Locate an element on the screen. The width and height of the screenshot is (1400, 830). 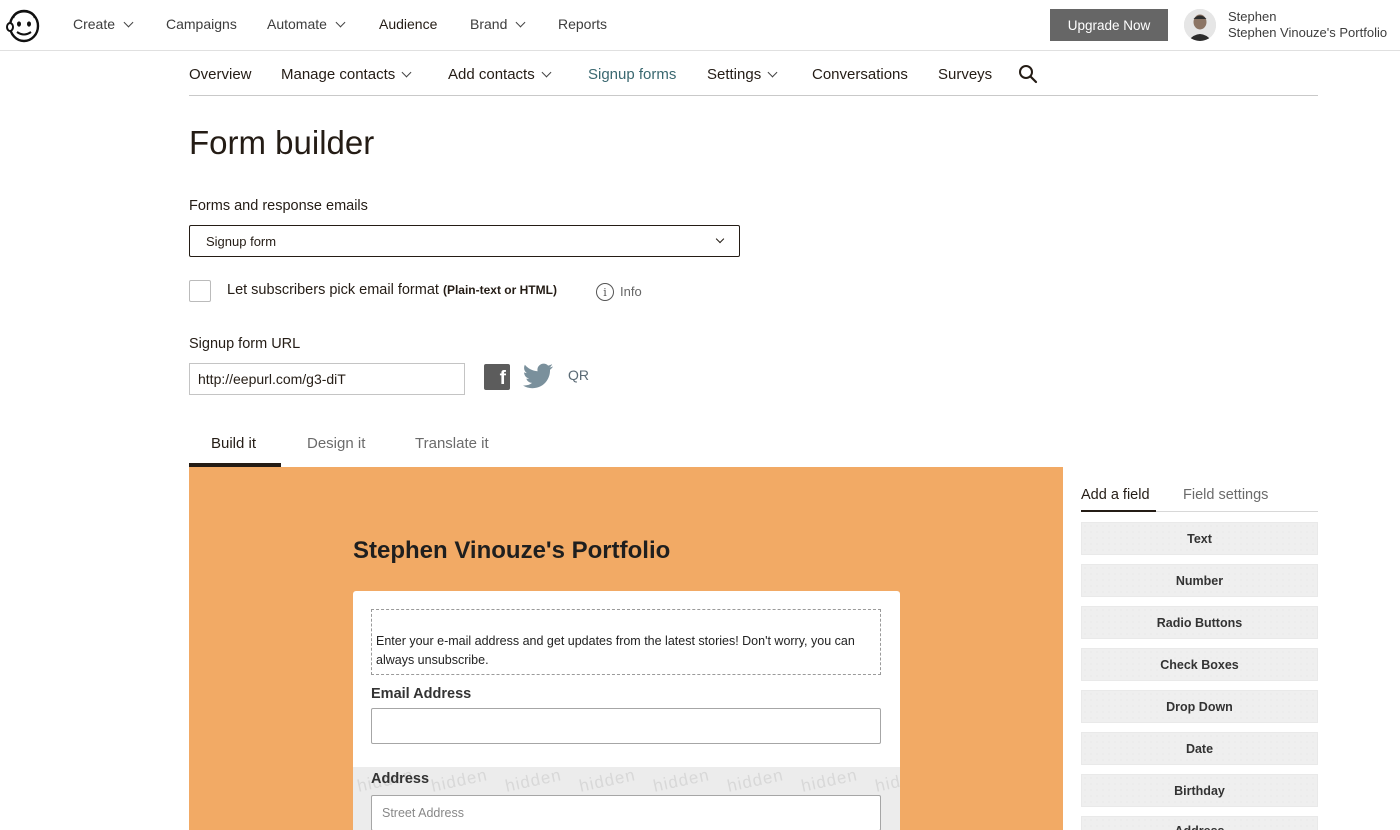
subnav-conversations: Conversations is located at coordinates (860, 74).